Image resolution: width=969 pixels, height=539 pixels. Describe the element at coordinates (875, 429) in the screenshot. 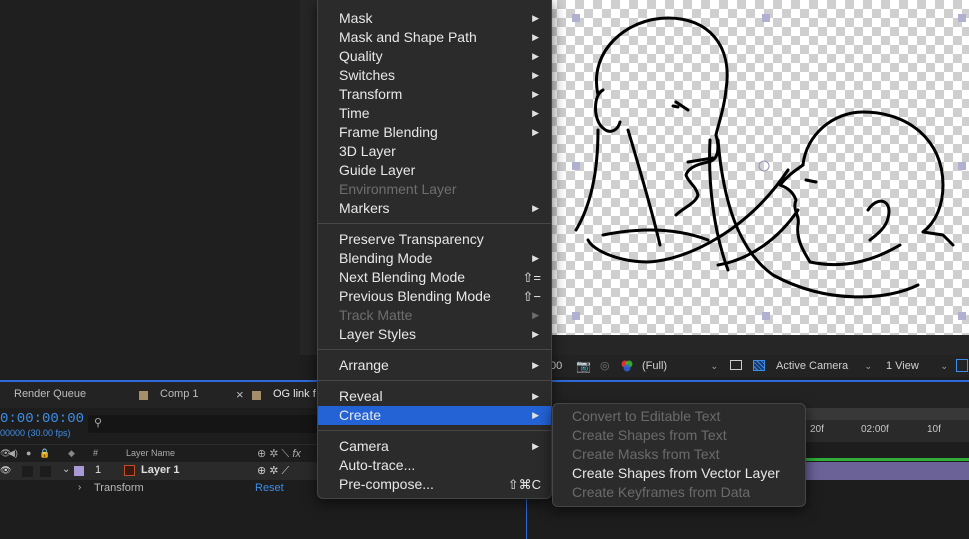

I see `ruler-tick-label: 02:00f` at that location.